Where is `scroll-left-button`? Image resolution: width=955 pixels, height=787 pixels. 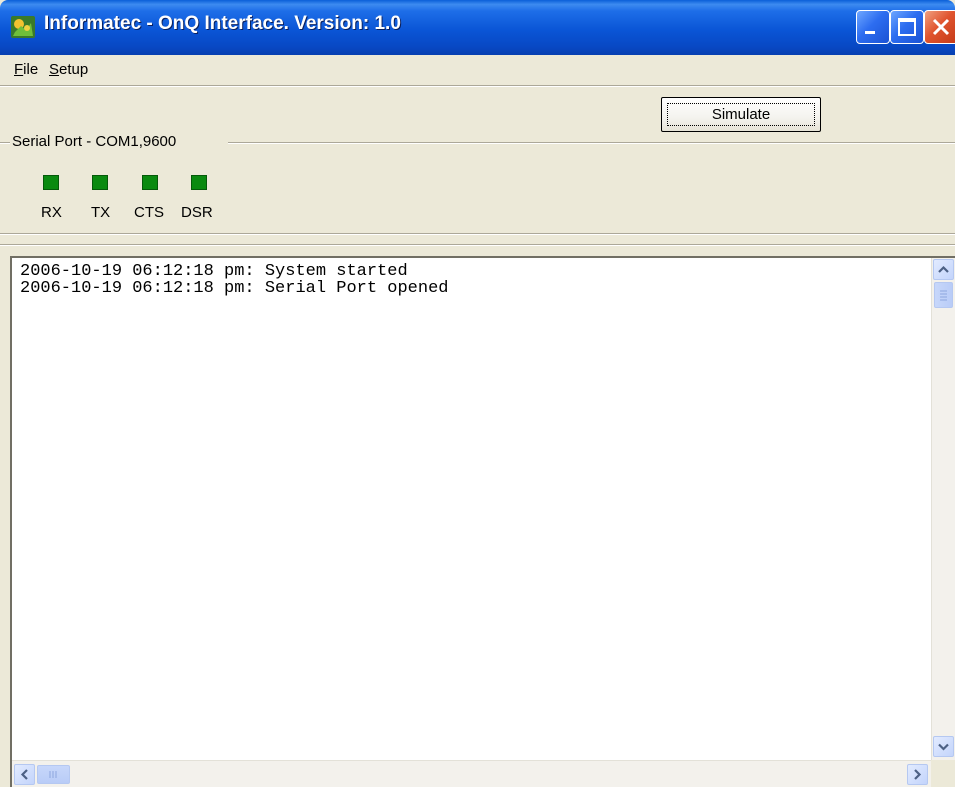 scroll-left-button is located at coordinates (24, 774).